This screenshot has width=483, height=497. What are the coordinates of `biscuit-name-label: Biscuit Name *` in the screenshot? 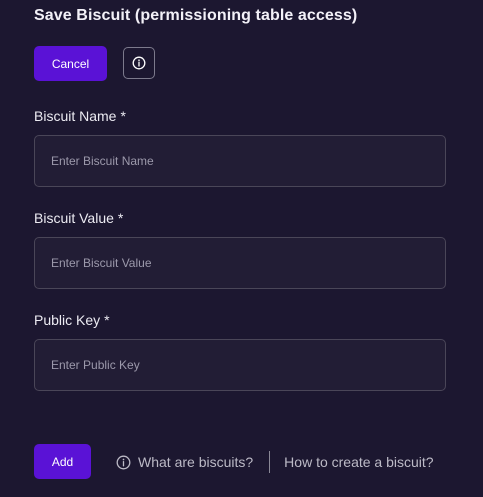 It's located at (80, 116).